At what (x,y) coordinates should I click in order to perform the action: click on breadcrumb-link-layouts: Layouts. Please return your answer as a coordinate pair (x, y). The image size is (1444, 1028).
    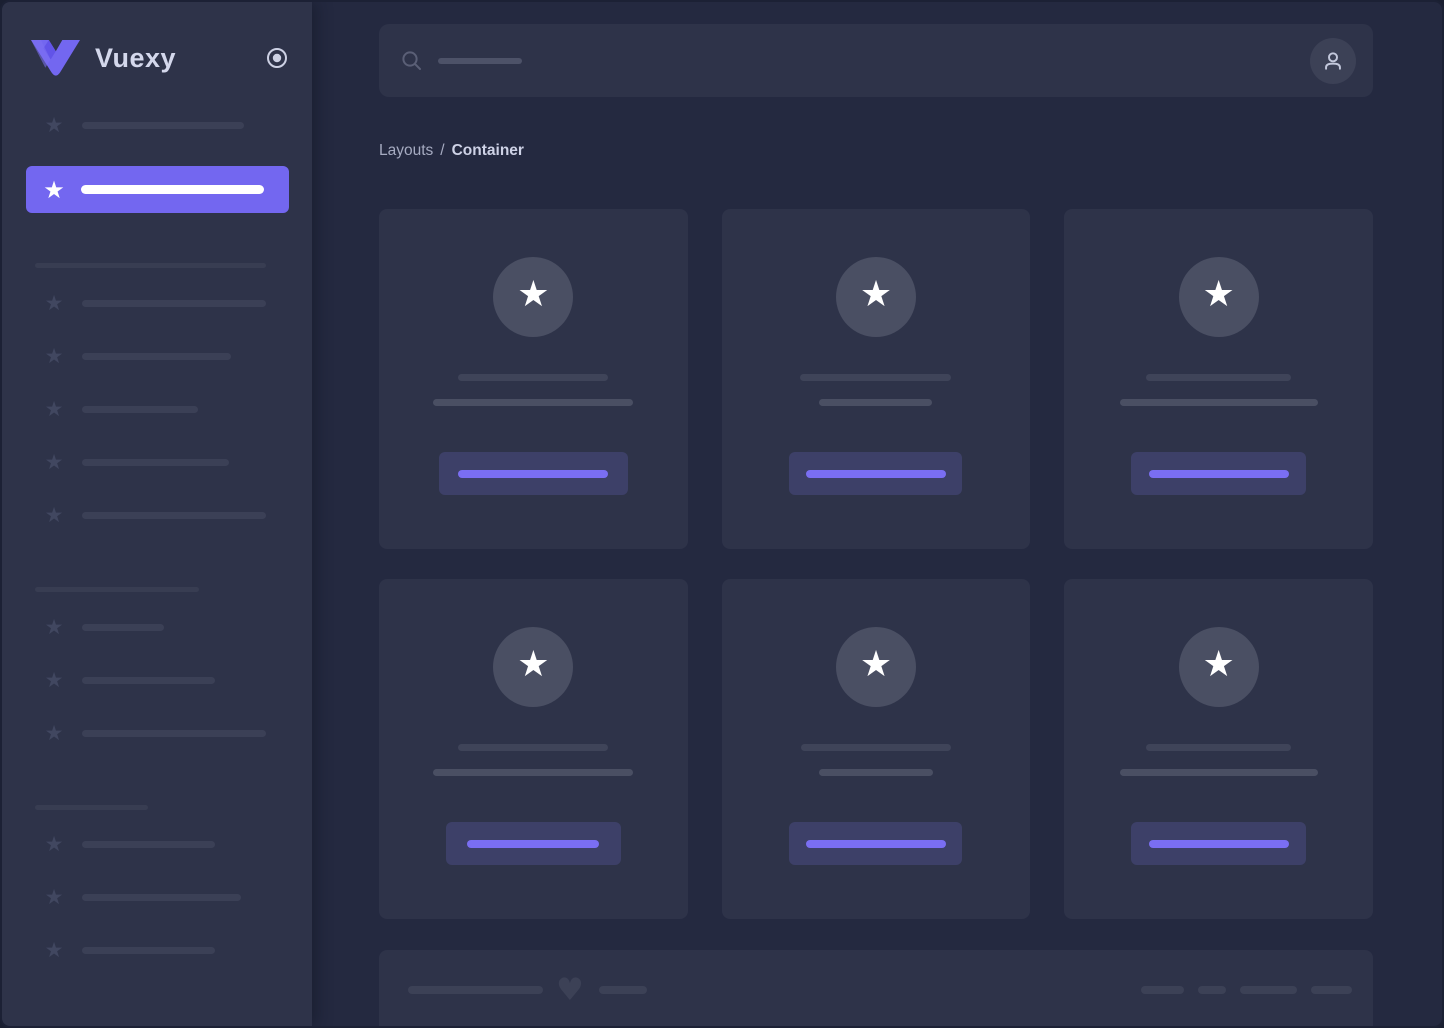
    Looking at the image, I should click on (406, 150).